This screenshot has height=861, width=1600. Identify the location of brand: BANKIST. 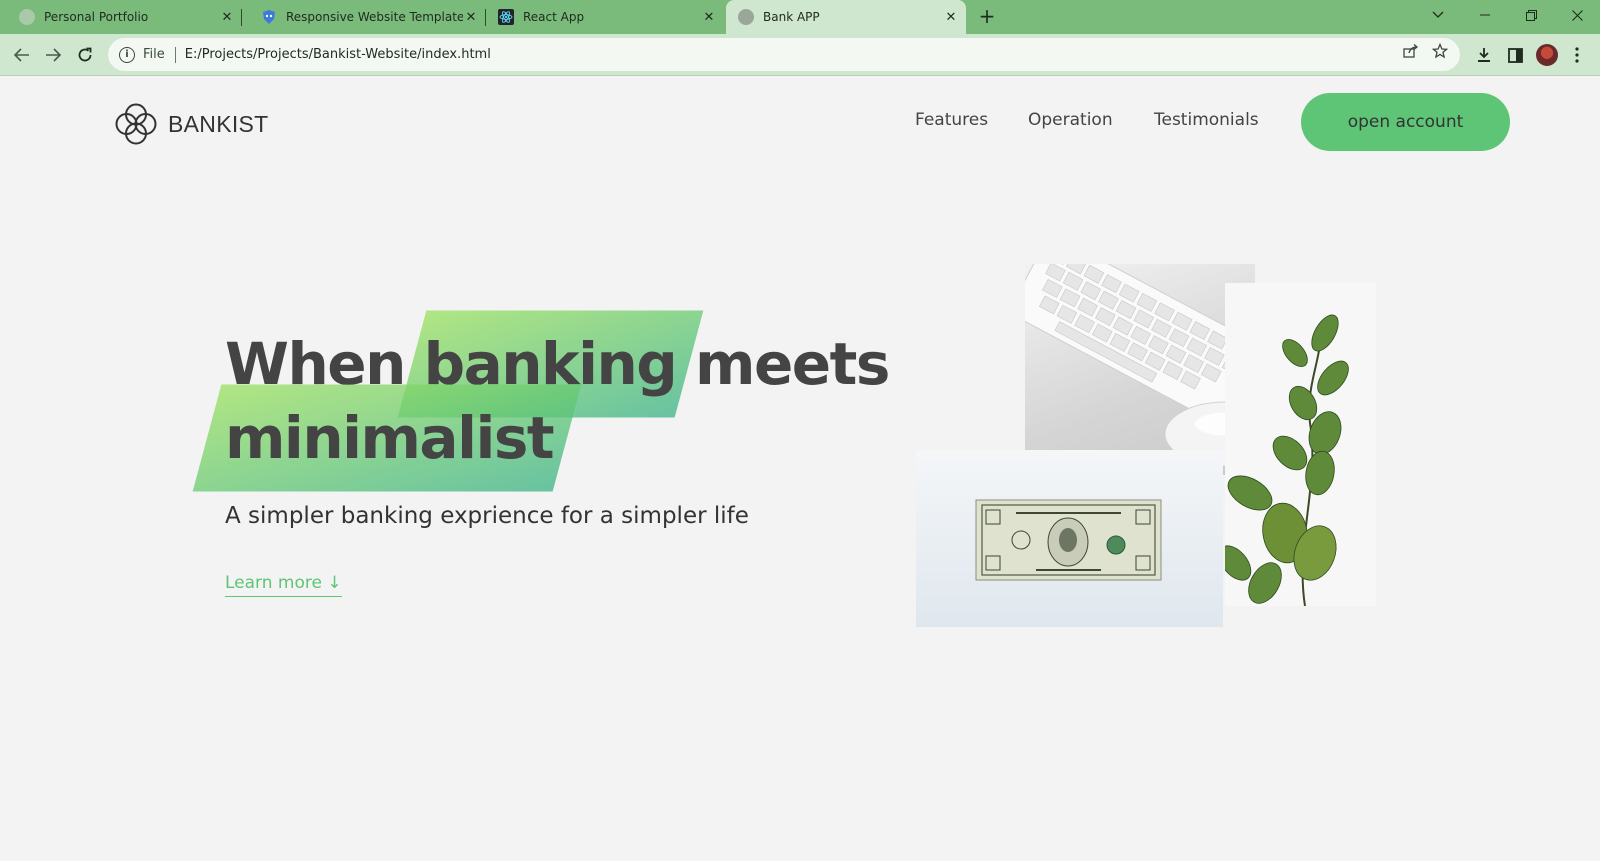
(191, 124).